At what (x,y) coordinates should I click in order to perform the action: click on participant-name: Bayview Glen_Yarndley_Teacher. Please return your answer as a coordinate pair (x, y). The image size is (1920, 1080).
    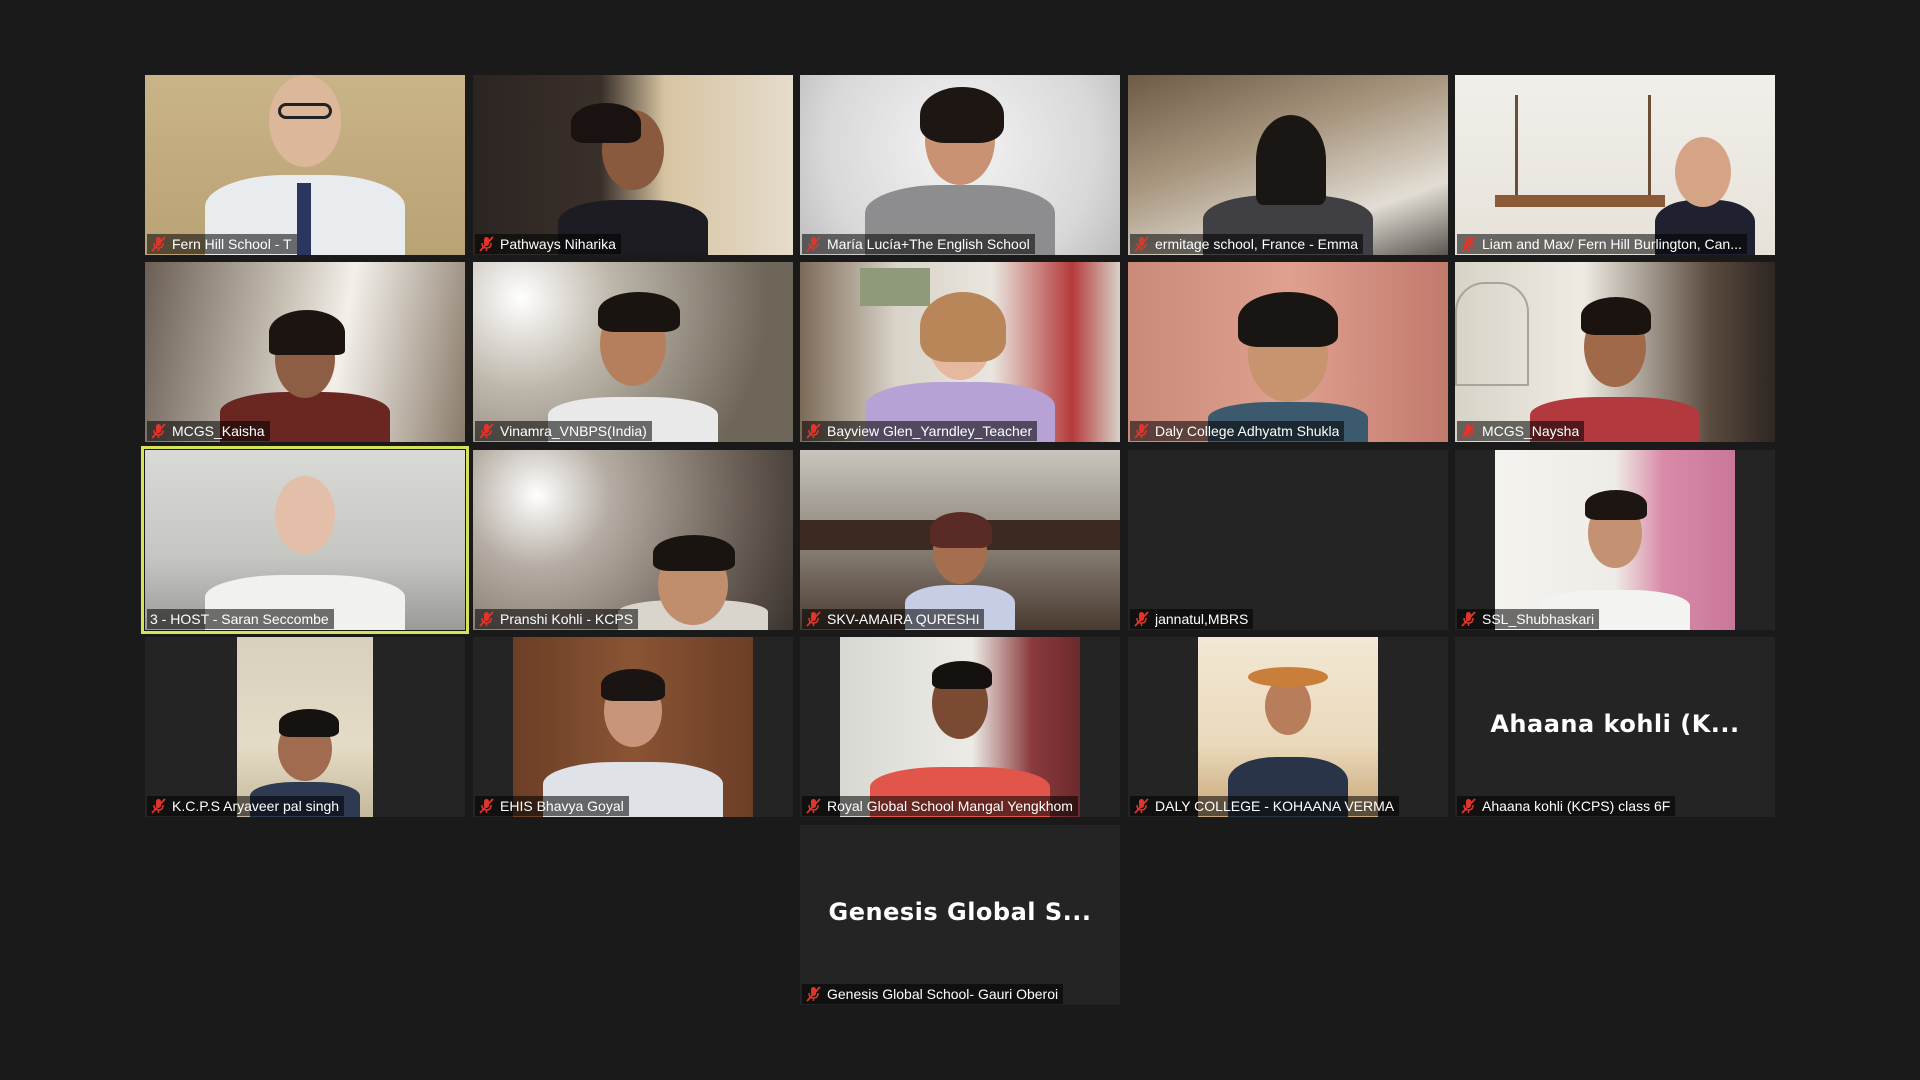
    Looking at the image, I should click on (930, 431).